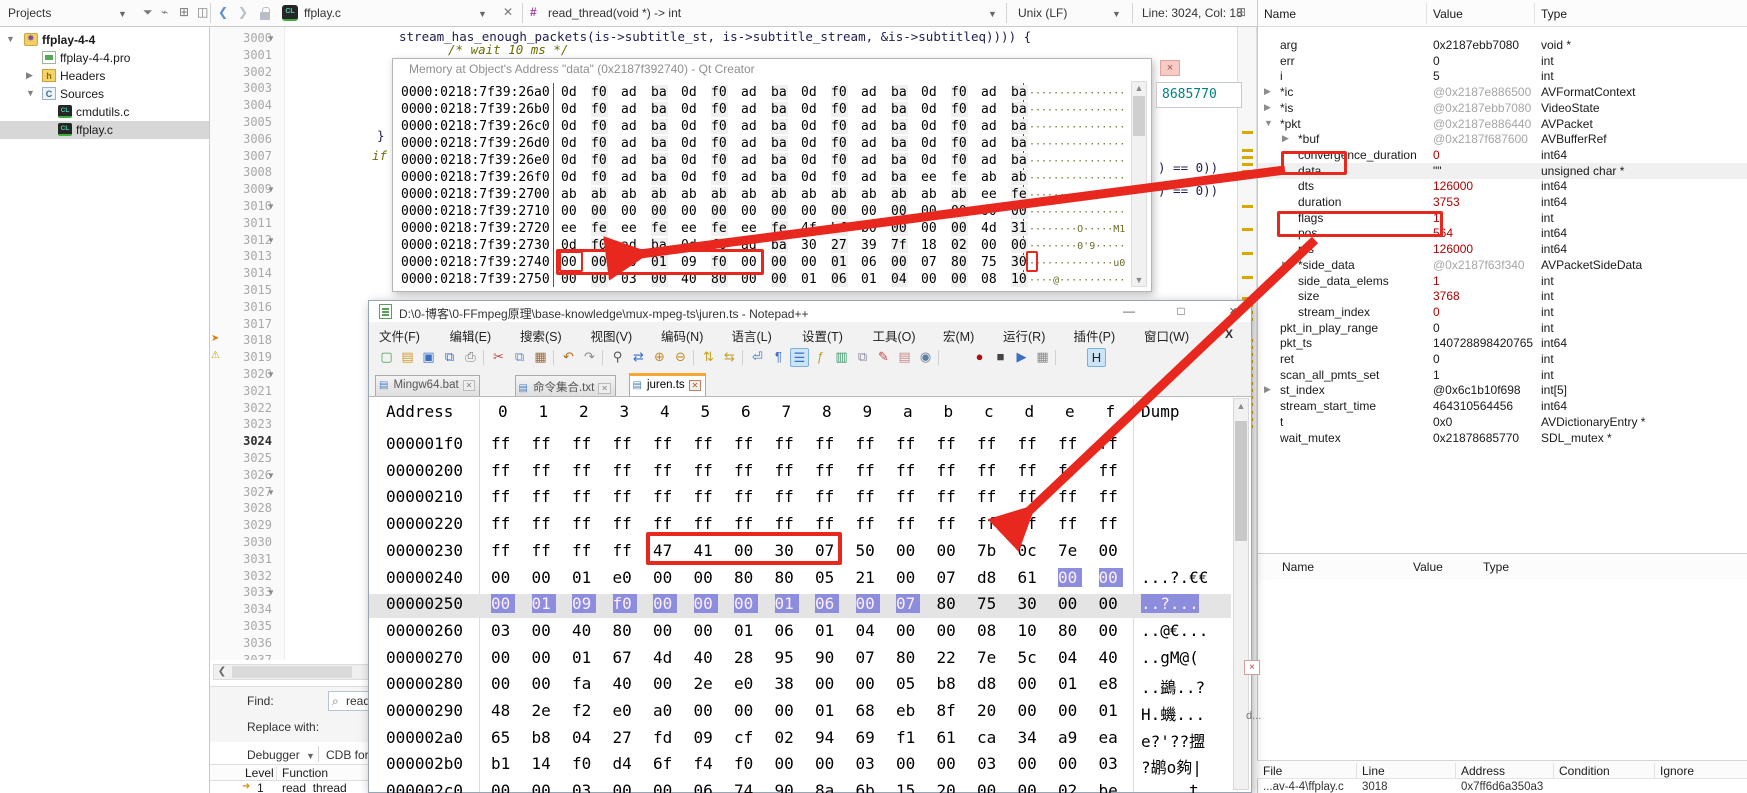 The width and height of the screenshot is (1747, 793). I want to click on hex-row-000001f0: 000001f0 ff ff ff ff ff ff ff ff ff ff ff ff ff ff ff ff, so click(800, 446).